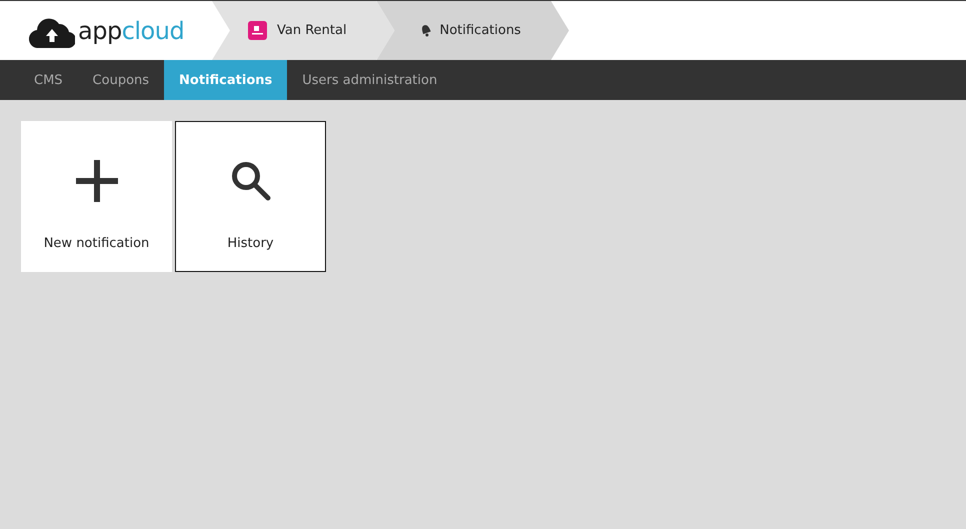 This screenshot has width=966, height=529. Describe the element at coordinates (97, 181) in the screenshot. I see `plus-icon` at that location.